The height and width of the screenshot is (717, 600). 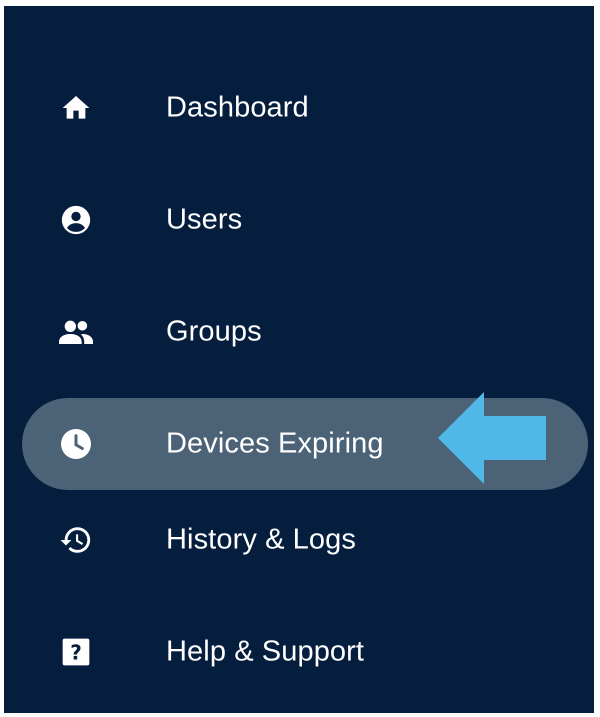 What do you see at coordinates (204, 219) in the screenshot?
I see `sidebar-item-label: Users` at bounding box center [204, 219].